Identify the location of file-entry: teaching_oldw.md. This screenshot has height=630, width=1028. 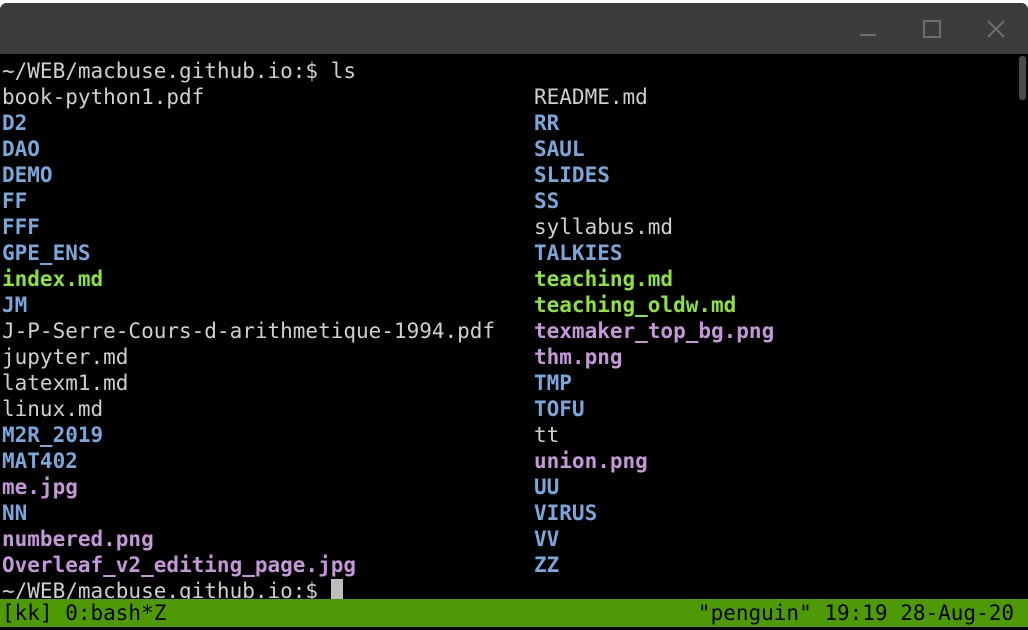
(635, 305).